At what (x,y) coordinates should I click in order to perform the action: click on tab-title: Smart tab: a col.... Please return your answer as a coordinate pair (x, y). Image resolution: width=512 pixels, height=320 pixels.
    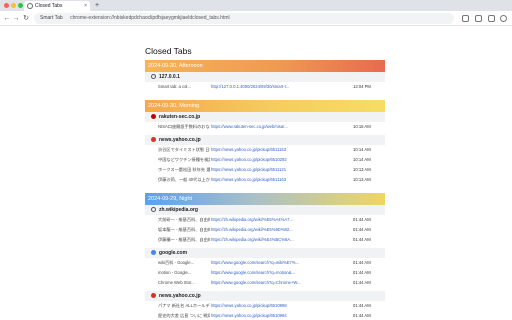
    Looking at the image, I should click on (174, 86).